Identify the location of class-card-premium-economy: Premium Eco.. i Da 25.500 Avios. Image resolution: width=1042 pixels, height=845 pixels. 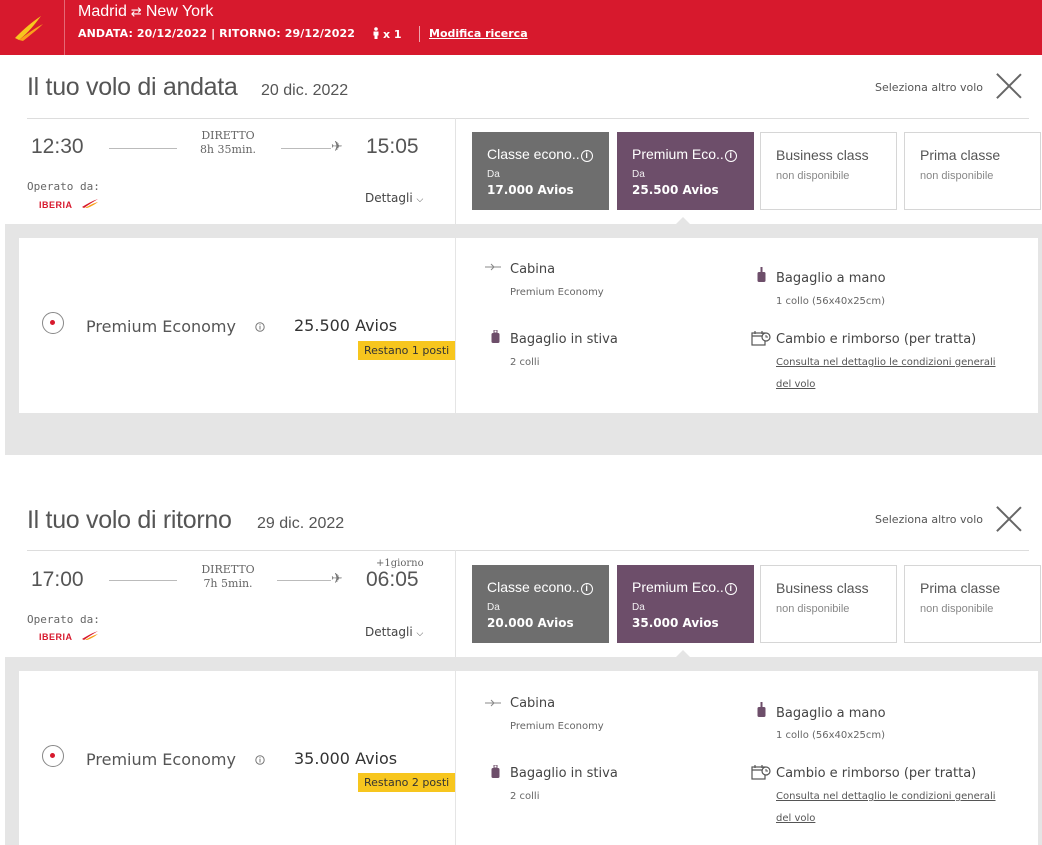
(685, 171).